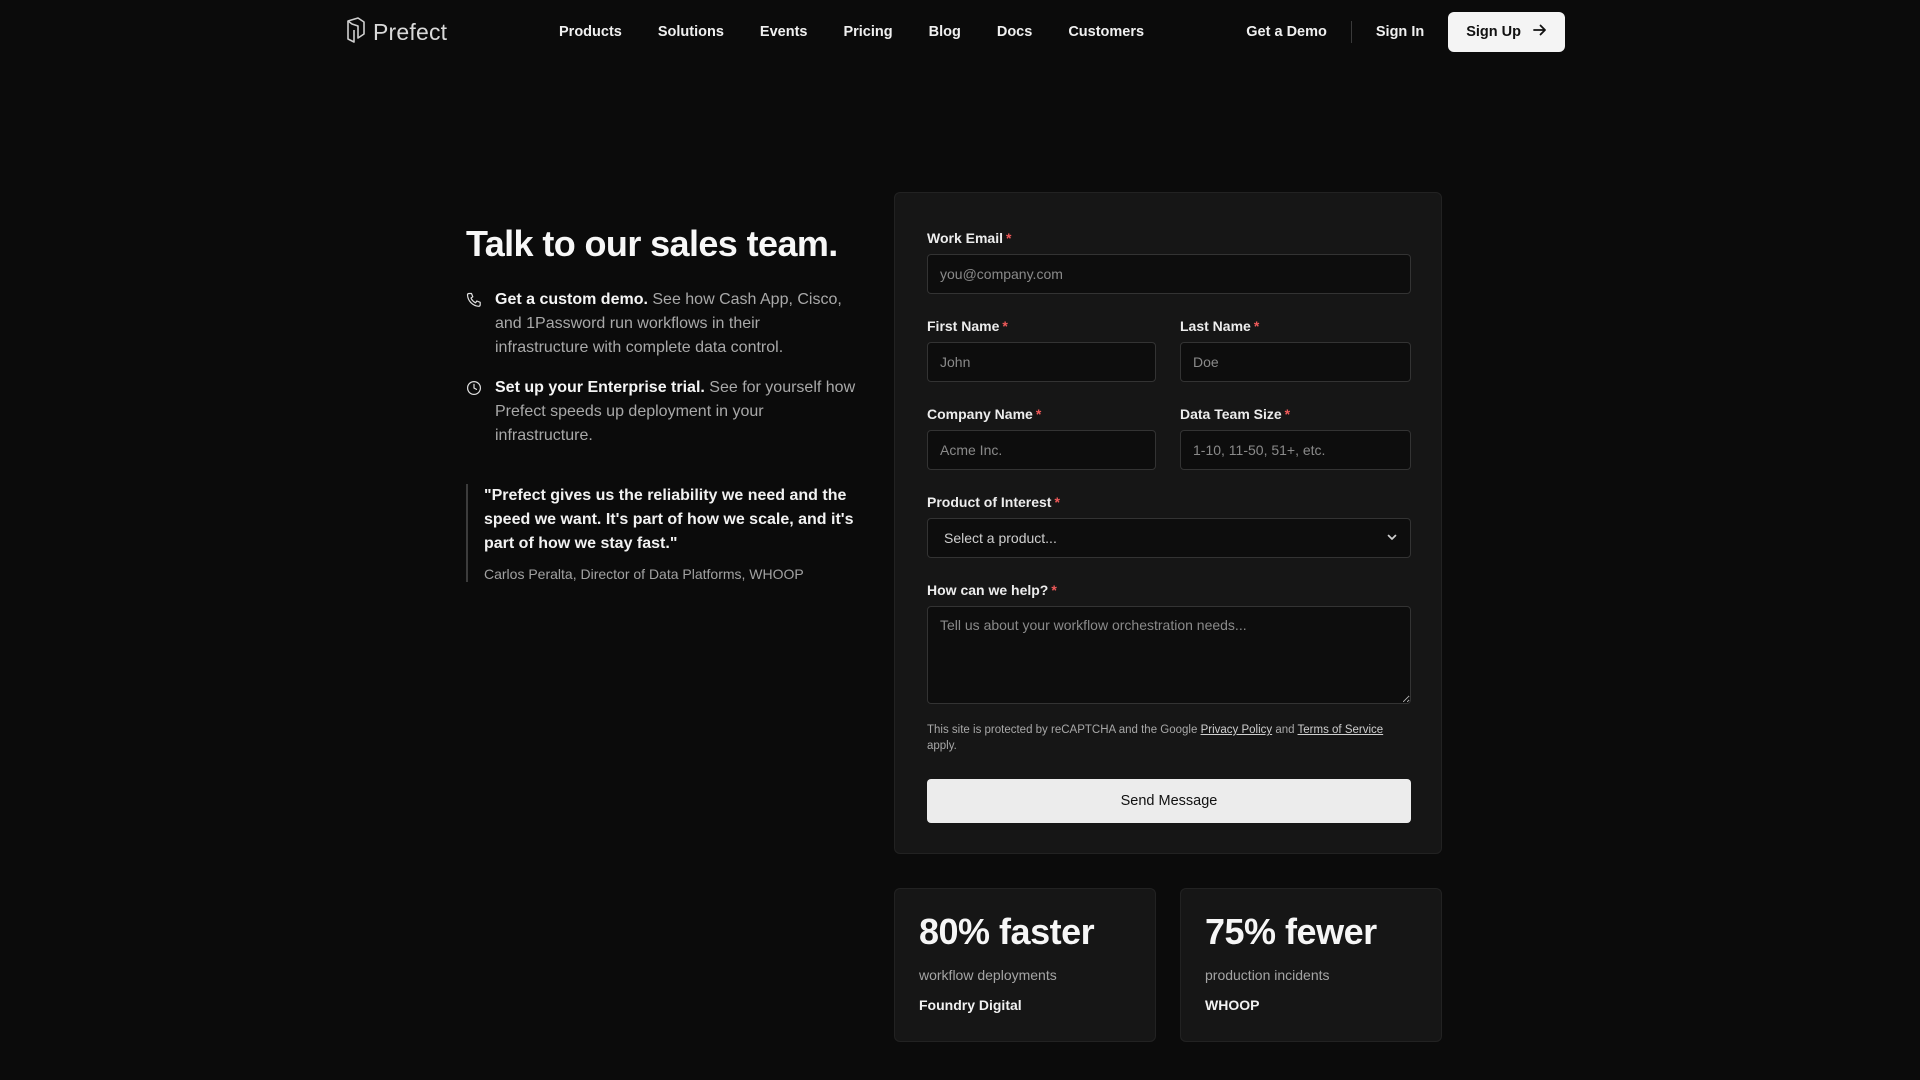 The image size is (1920, 1080). Describe the element at coordinates (1169, 274) in the screenshot. I see `work-email-input` at that location.